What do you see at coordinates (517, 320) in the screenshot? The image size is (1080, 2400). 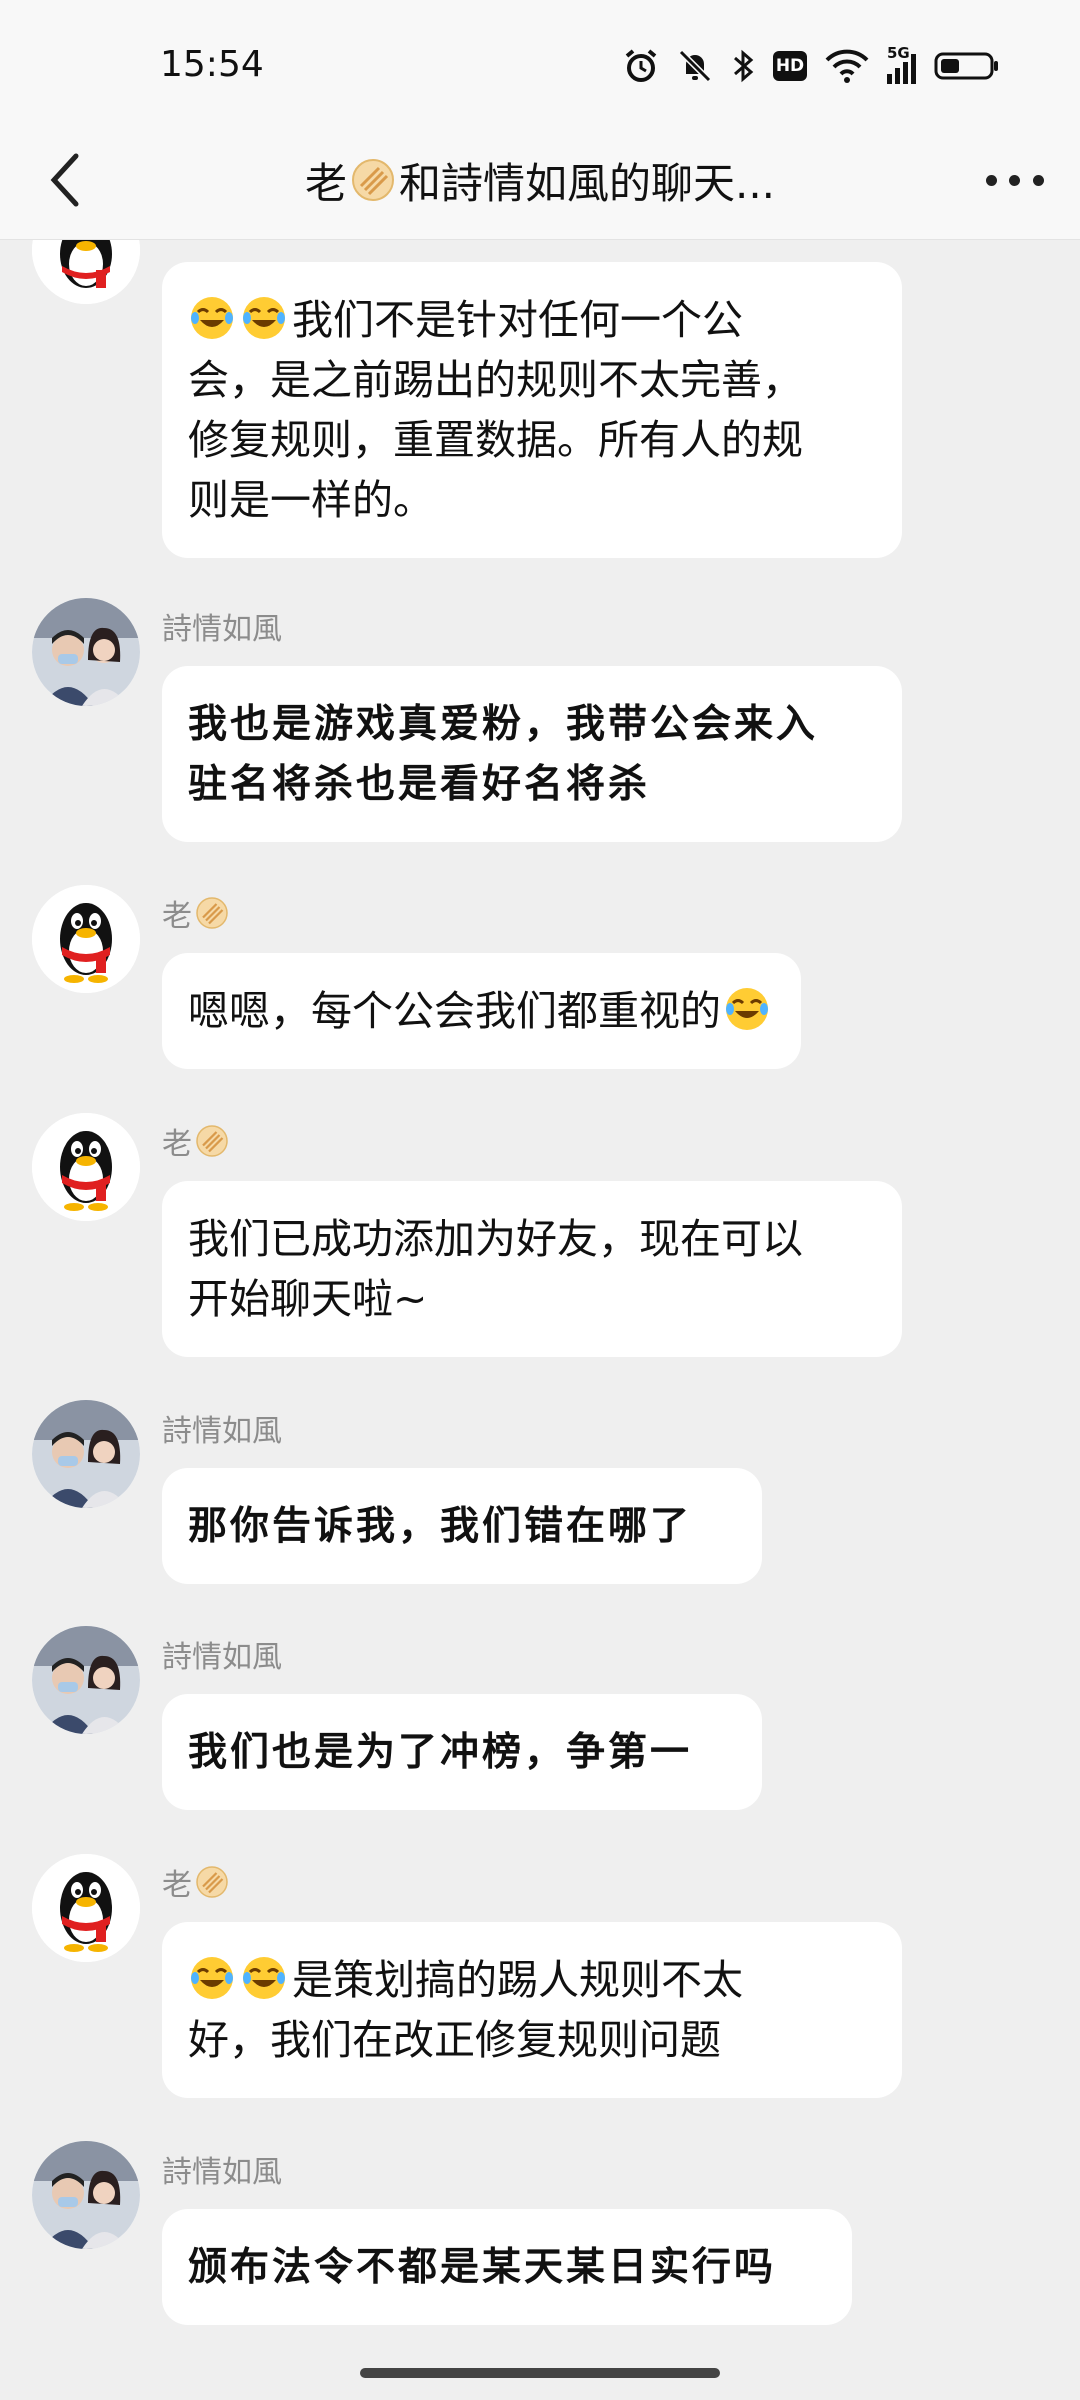 I see `message-text: 我们不是针对任何一个公` at bounding box center [517, 320].